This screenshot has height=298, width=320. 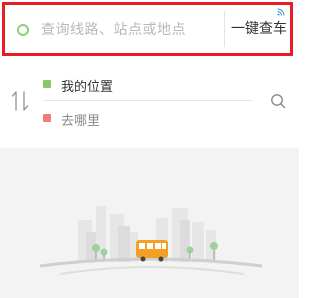 I want to click on search-icon, so click(x=278, y=101).